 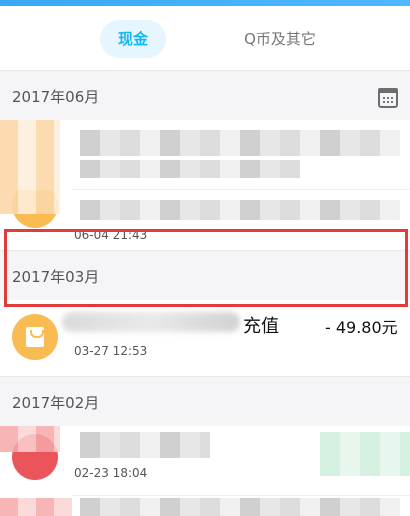 What do you see at coordinates (205, 95) in the screenshot?
I see `month-header: 2017年06月` at bounding box center [205, 95].